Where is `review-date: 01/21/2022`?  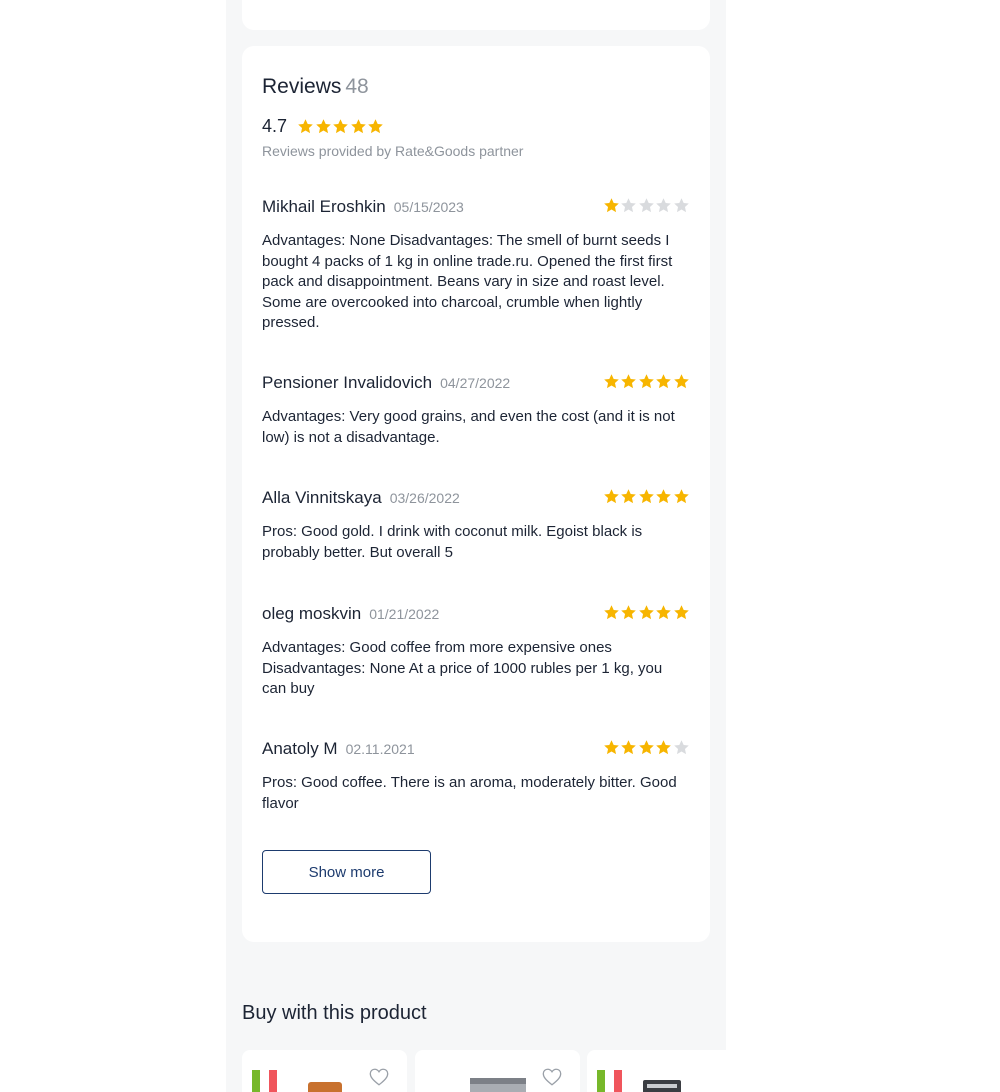
review-date: 01/21/2022 is located at coordinates (404, 614).